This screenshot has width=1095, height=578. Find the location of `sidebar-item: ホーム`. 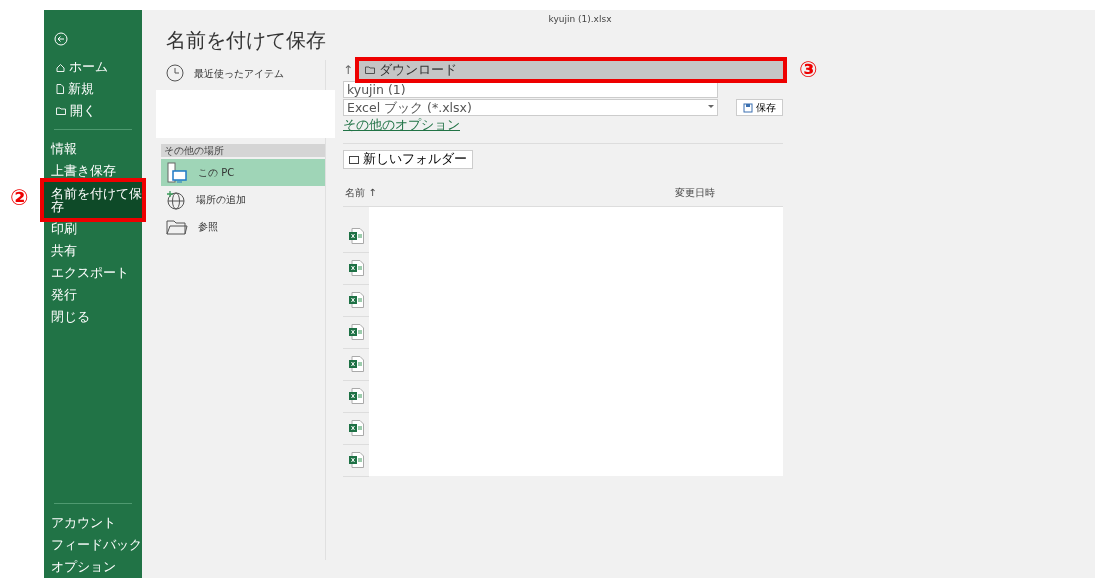

sidebar-item: ホーム is located at coordinates (93, 67).